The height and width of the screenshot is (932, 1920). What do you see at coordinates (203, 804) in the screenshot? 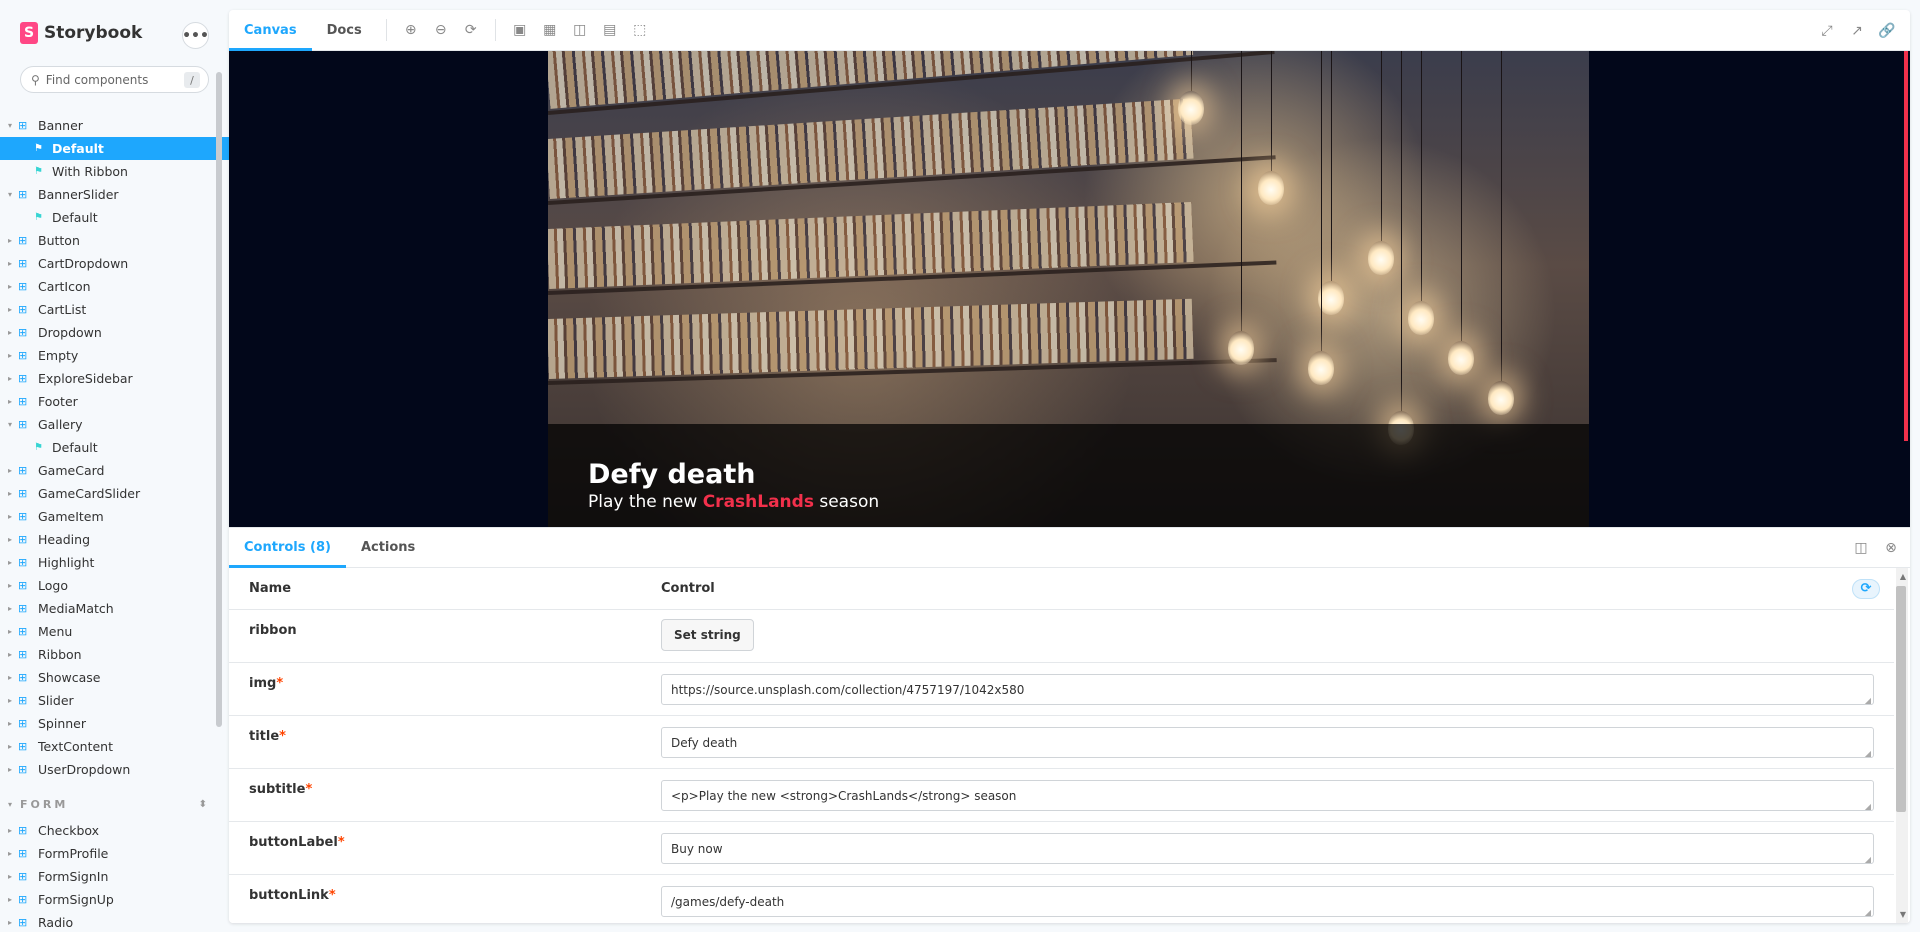
I see `collapse-all-icon: ⬍` at bounding box center [203, 804].